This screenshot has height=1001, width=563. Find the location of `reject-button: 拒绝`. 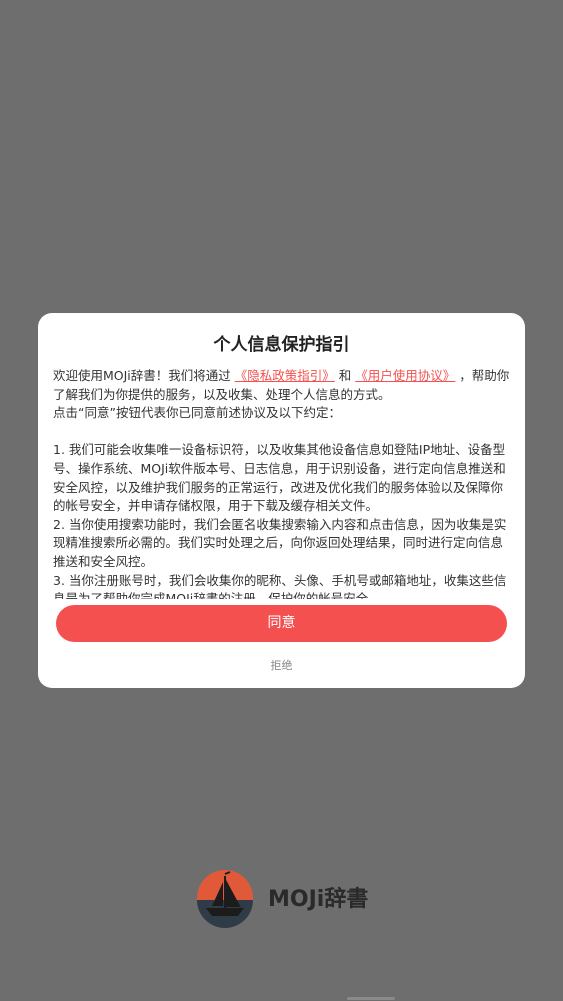

reject-button: 拒绝 is located at coordinates (281, 665).